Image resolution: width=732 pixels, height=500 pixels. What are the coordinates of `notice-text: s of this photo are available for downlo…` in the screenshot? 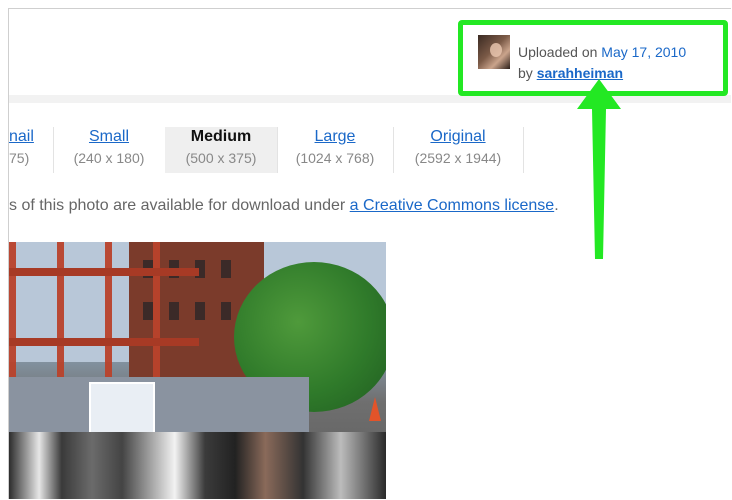 It's located at (179, 205).